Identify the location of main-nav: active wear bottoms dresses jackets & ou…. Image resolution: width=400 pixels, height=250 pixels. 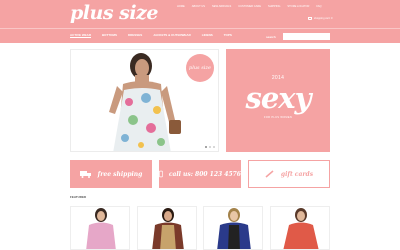
(200, 35).